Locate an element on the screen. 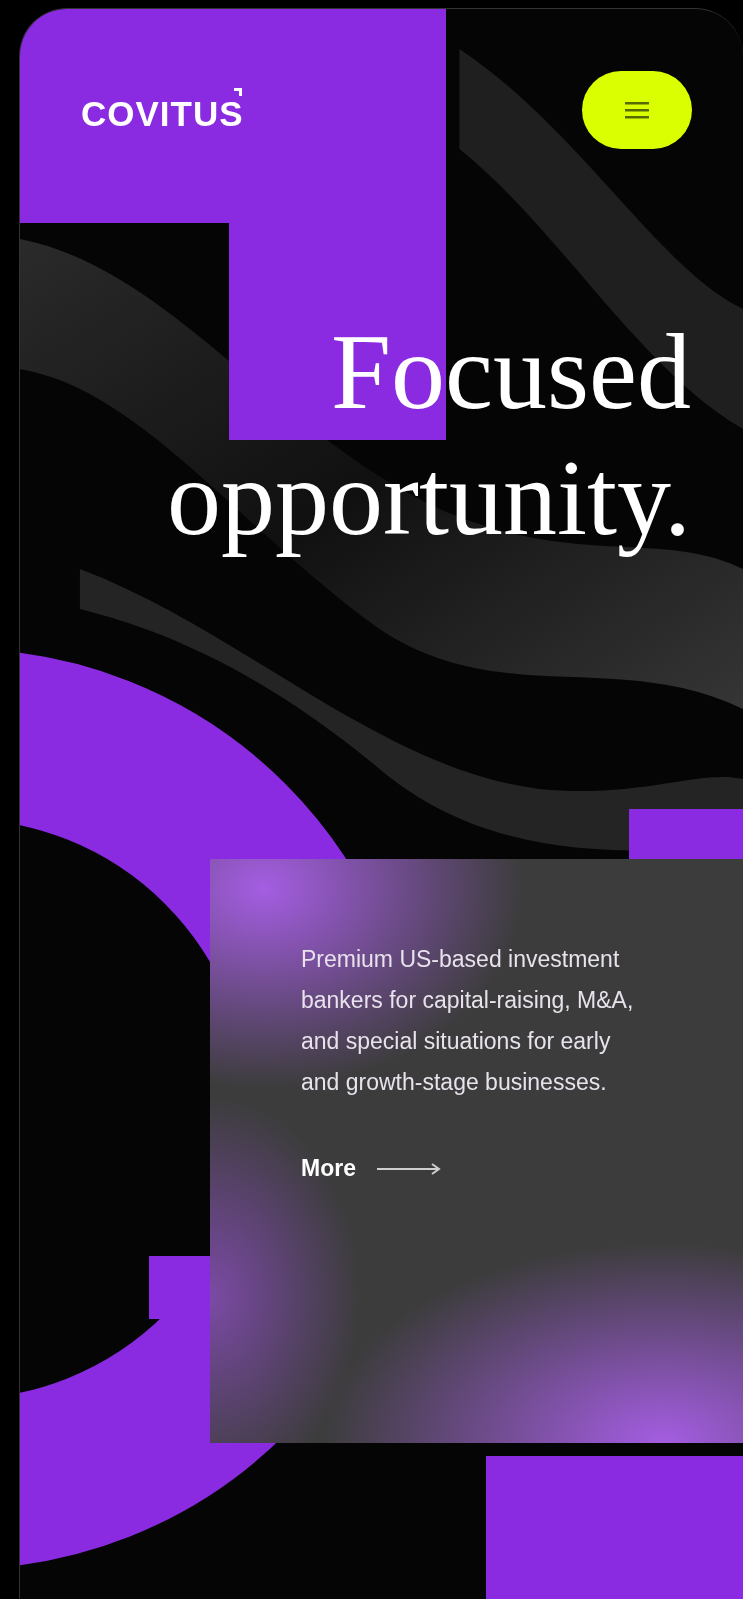 The height and width of the screenshot is (1599, 743). description: Premium US-based investment bankers for capital-raising, M&A, and special situations for early and growth-stage businesses. is located at coordinates (468, 1021).